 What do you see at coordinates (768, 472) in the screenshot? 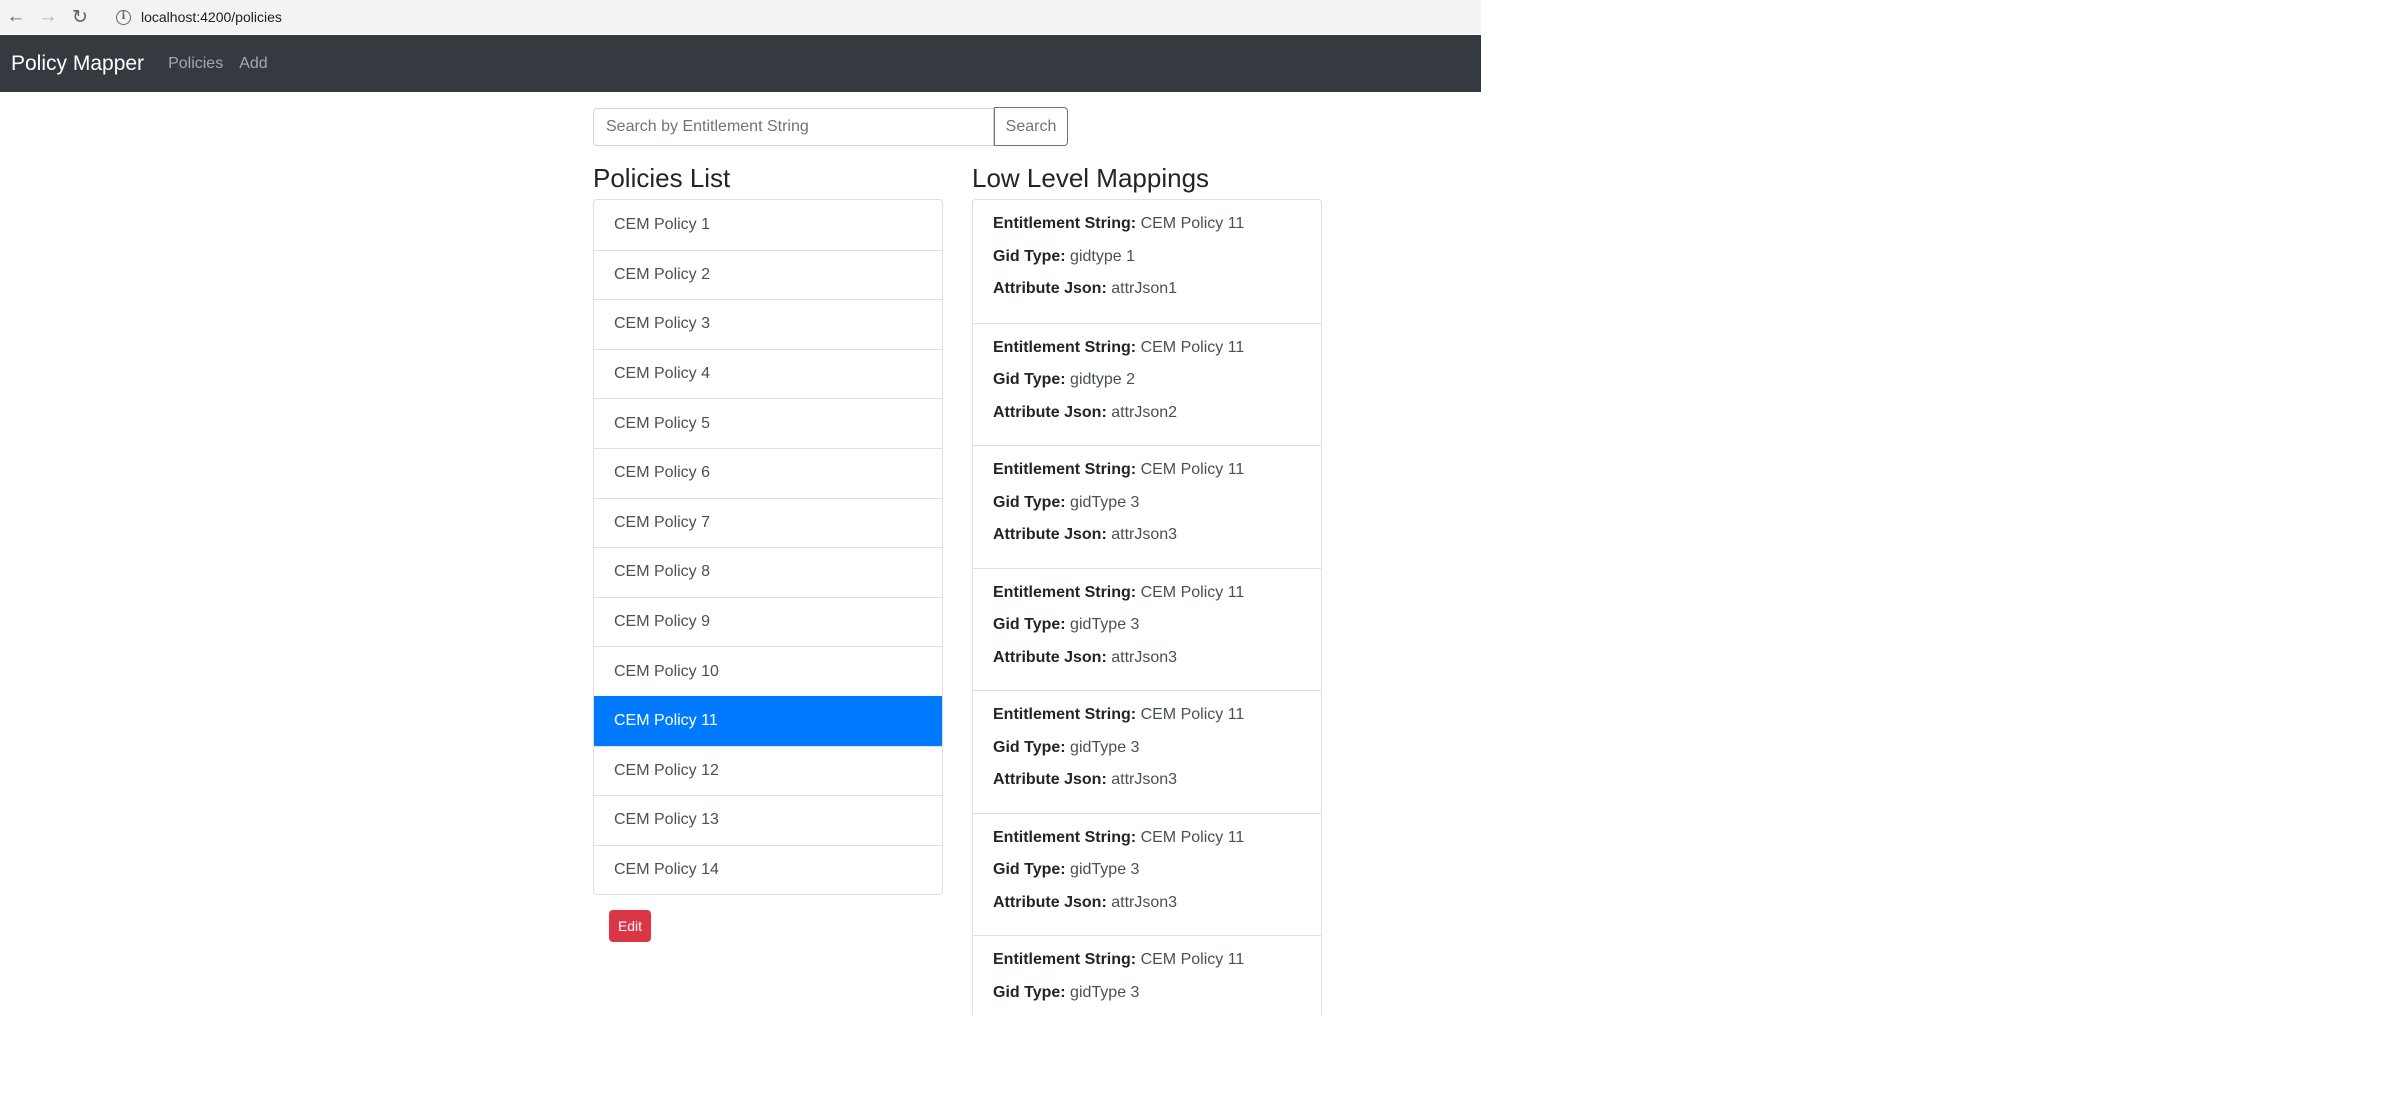
I see `policy-list-item: CEM Policy 6` at bounding box center [768, 472].